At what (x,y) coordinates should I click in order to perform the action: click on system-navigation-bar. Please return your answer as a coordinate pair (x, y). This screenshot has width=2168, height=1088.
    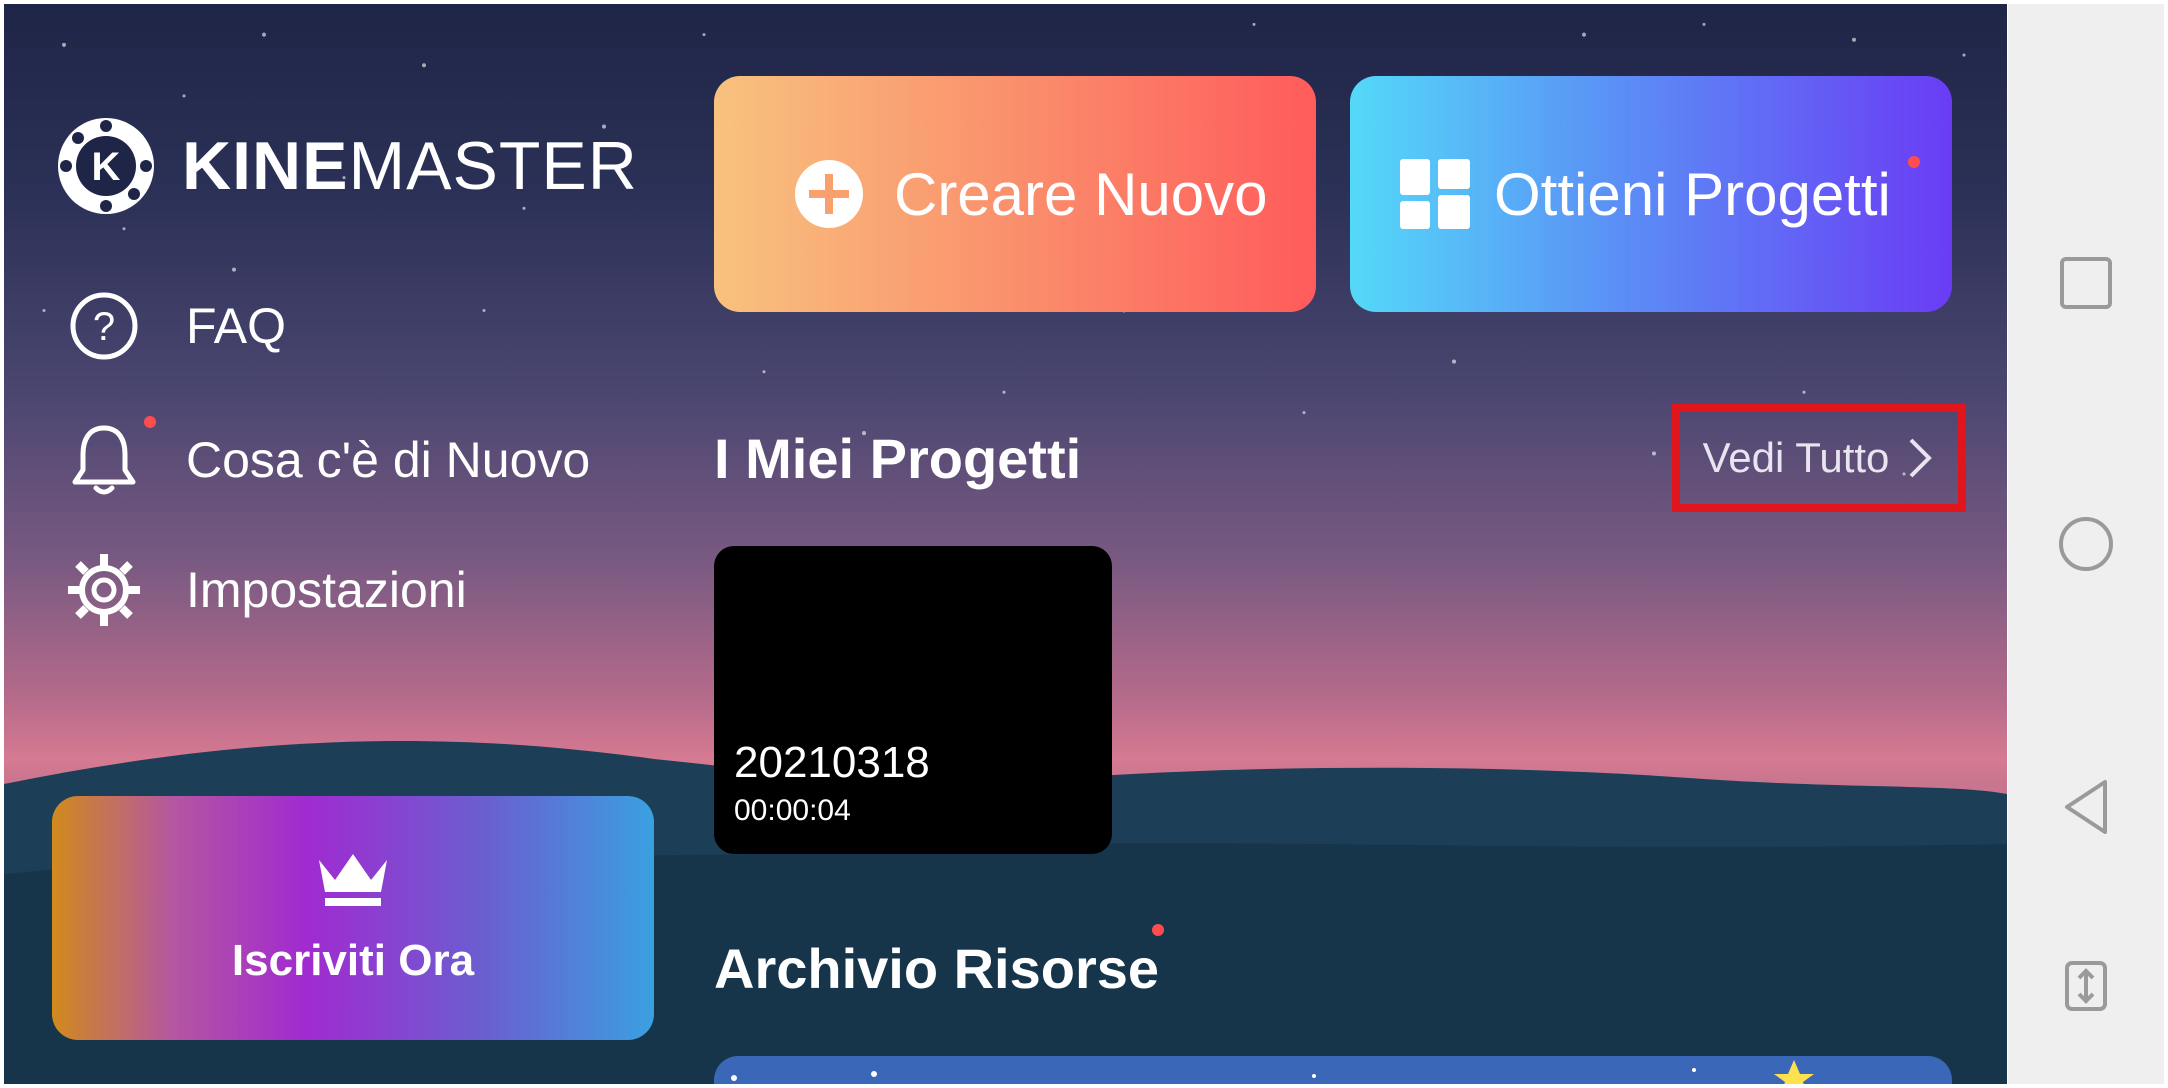
    Looking at the image, I should click on (2086, 544).